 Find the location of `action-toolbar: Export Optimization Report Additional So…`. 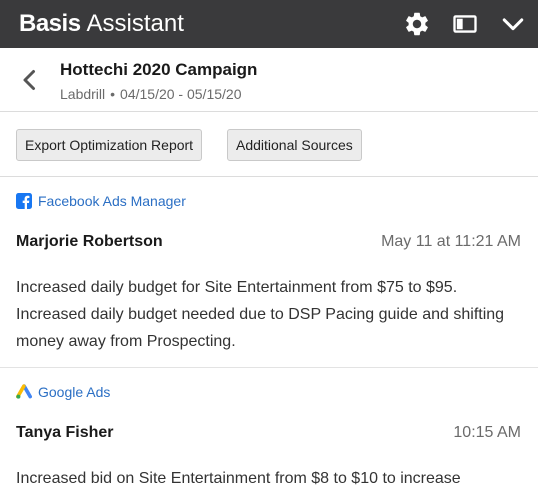

action-toolbar: Export Optimization Report Additional So… is located at coordinates (269, 145).